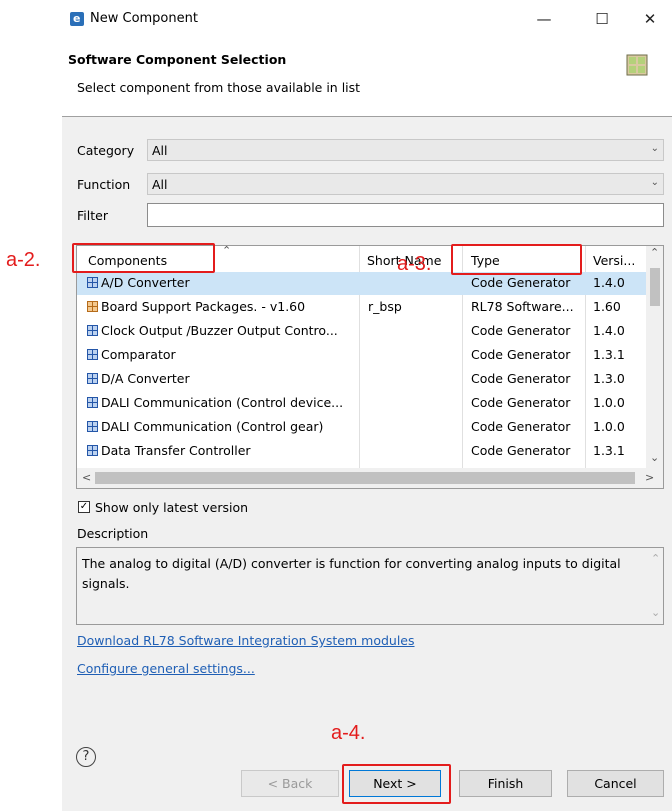 Image resolution: width=672 pixels, height=811 pixels. Describe the element at coordinates (405, 184) in the screenshot. I see `function-select: All ⌄` at that location.